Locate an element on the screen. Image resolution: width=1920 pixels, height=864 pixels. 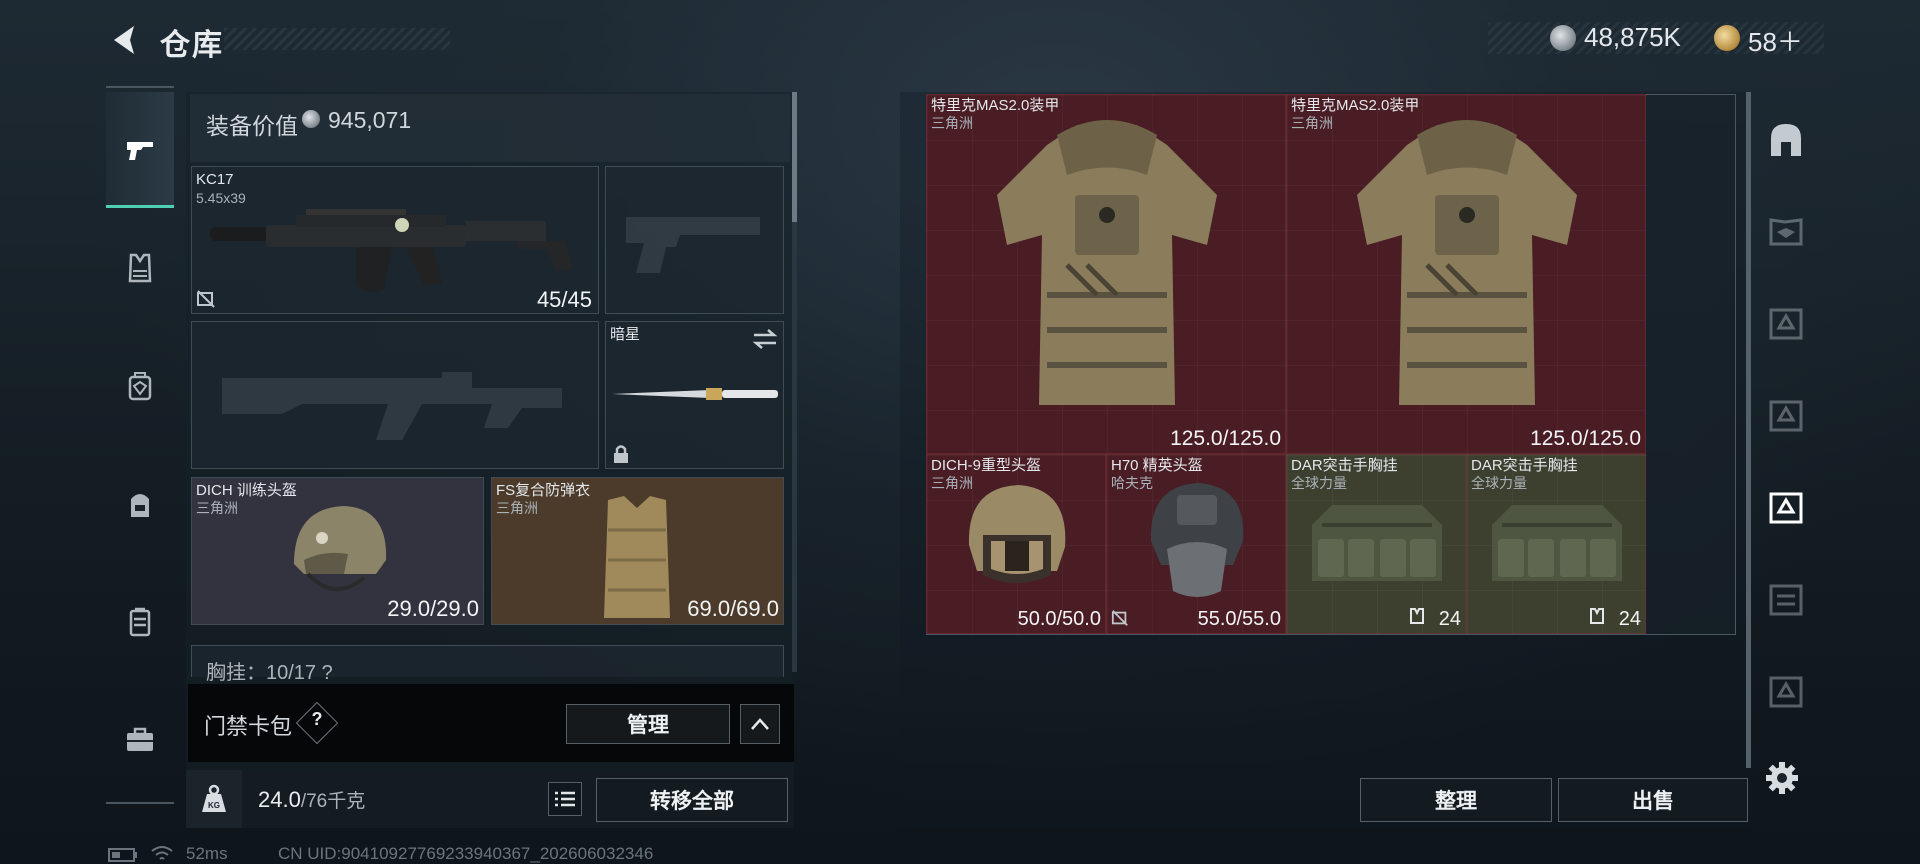
sort-button: 整理 is located at coordinates (1456, 800).